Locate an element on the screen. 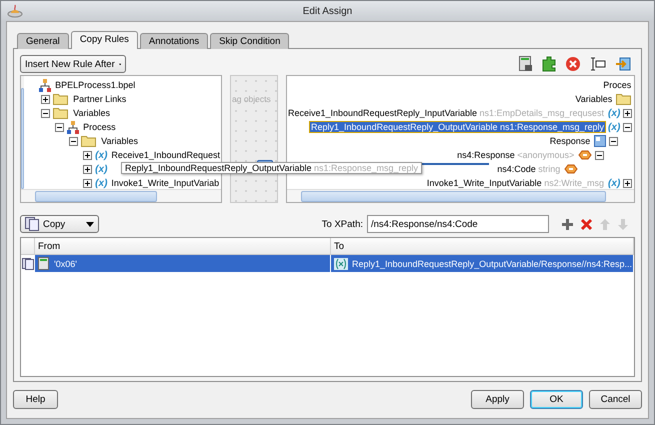 The image size is (655, 425). tree-item: Invoke1_Write_InputVariab is located at coordinates (165, 183).